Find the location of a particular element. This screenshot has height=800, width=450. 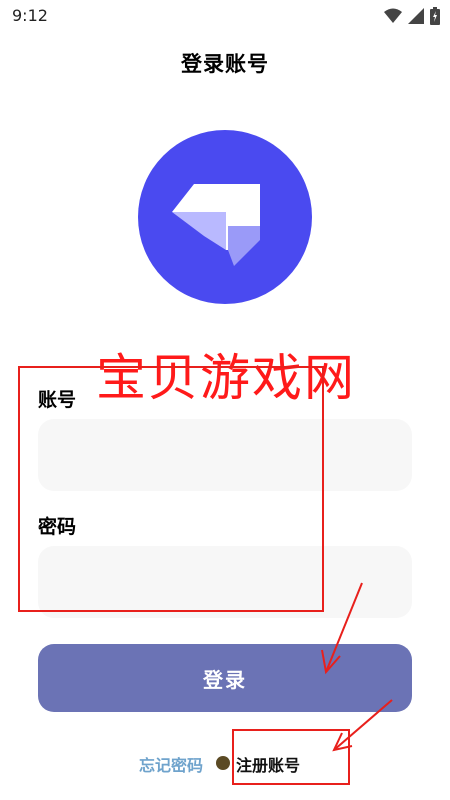

bottom-links: 忘记密码 注册账号 is located at coordinates (225, 764).